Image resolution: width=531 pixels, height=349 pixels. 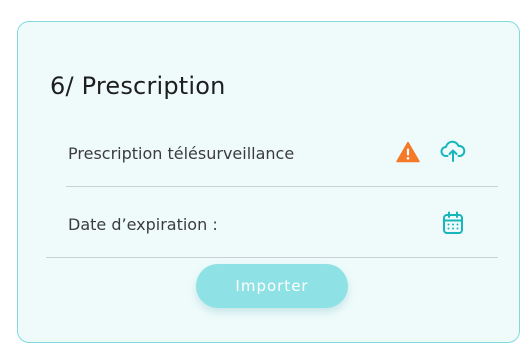 I want to click on import-button: Importer, so click(x=272, y=286).